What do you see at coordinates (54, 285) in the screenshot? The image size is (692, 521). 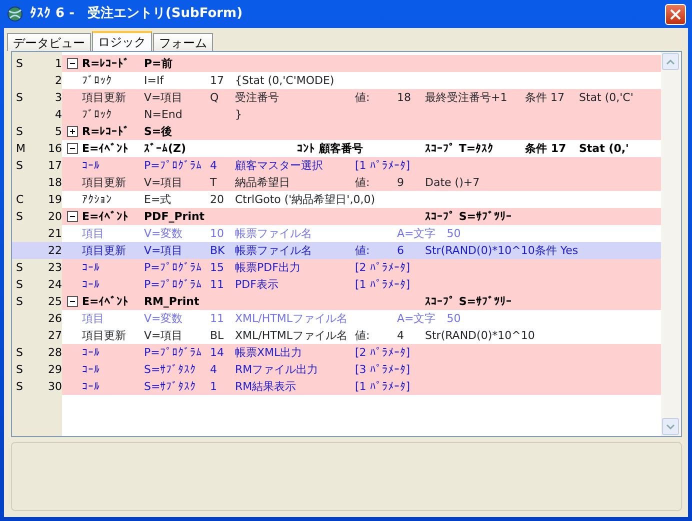 I see `line-number: 24` at bounding box center [54, 285].